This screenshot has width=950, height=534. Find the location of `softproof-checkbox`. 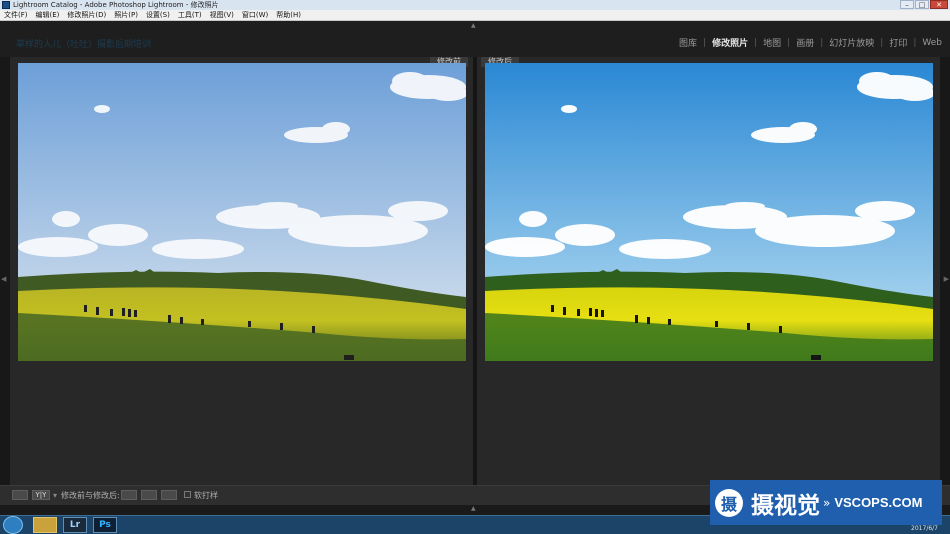

softproof-checkbox is located at coordinates (187, 494).